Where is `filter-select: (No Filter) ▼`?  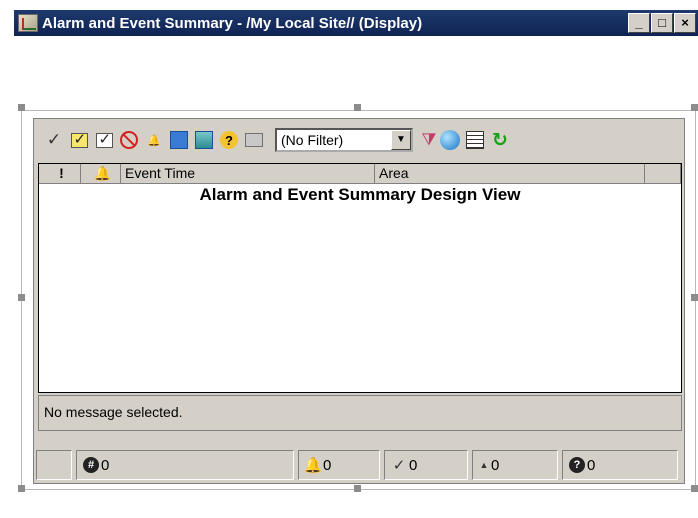 filter-select: (No Filter) ▼ is located at coordinates (344, 140).